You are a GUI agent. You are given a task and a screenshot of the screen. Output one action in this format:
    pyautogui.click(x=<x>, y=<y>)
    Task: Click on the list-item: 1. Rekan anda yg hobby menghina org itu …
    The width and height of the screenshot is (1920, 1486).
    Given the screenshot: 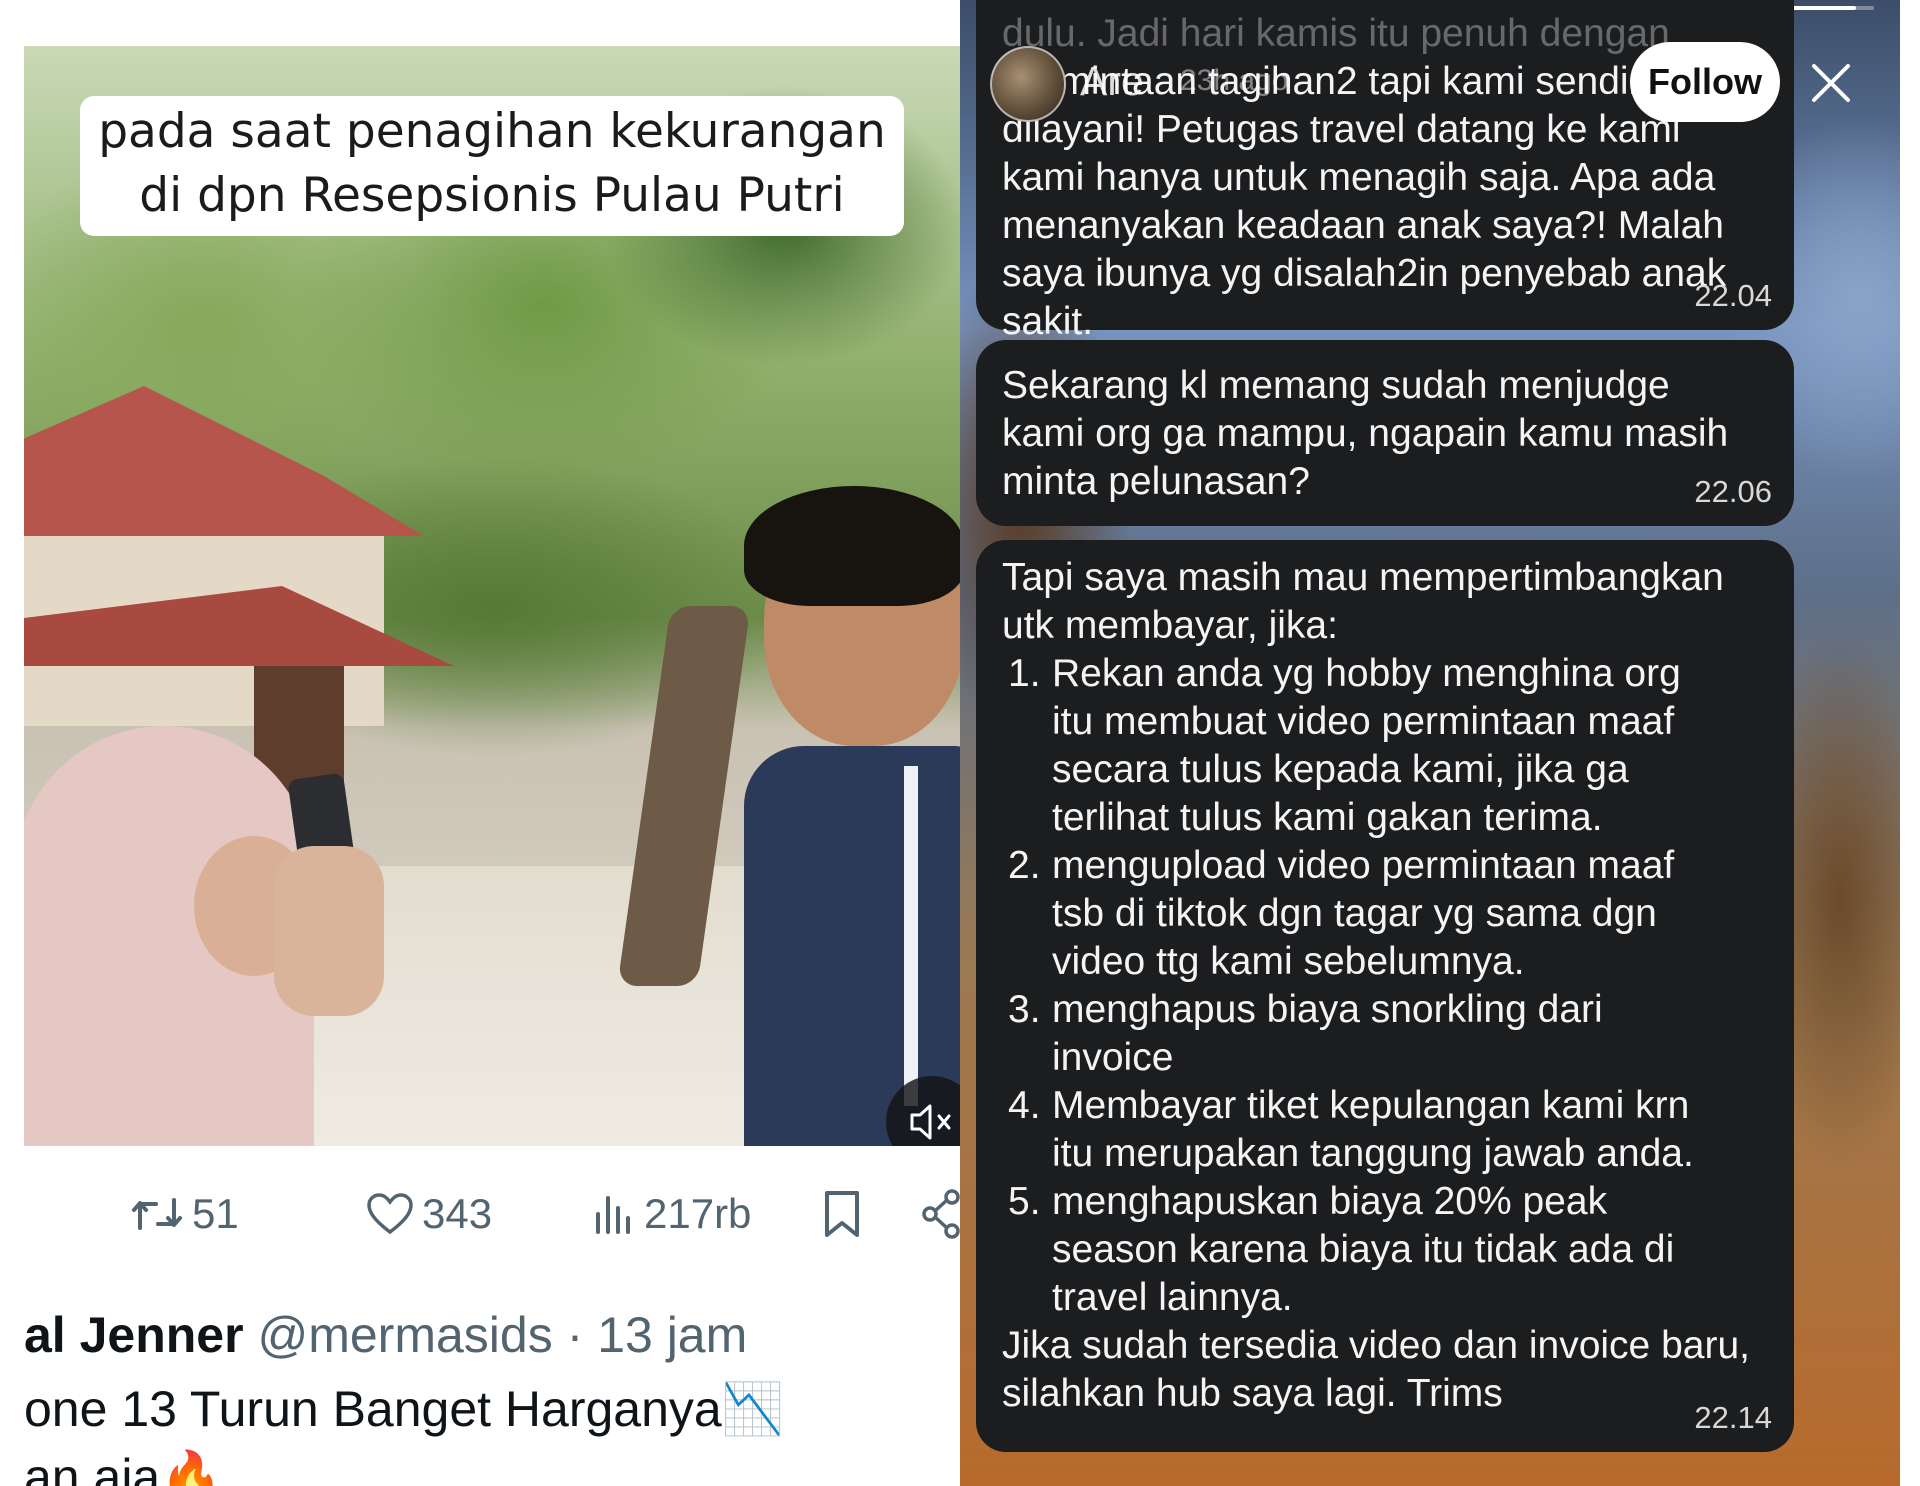 What is the action you would take?
    pyautogui.click(x=1389, y=746)
    